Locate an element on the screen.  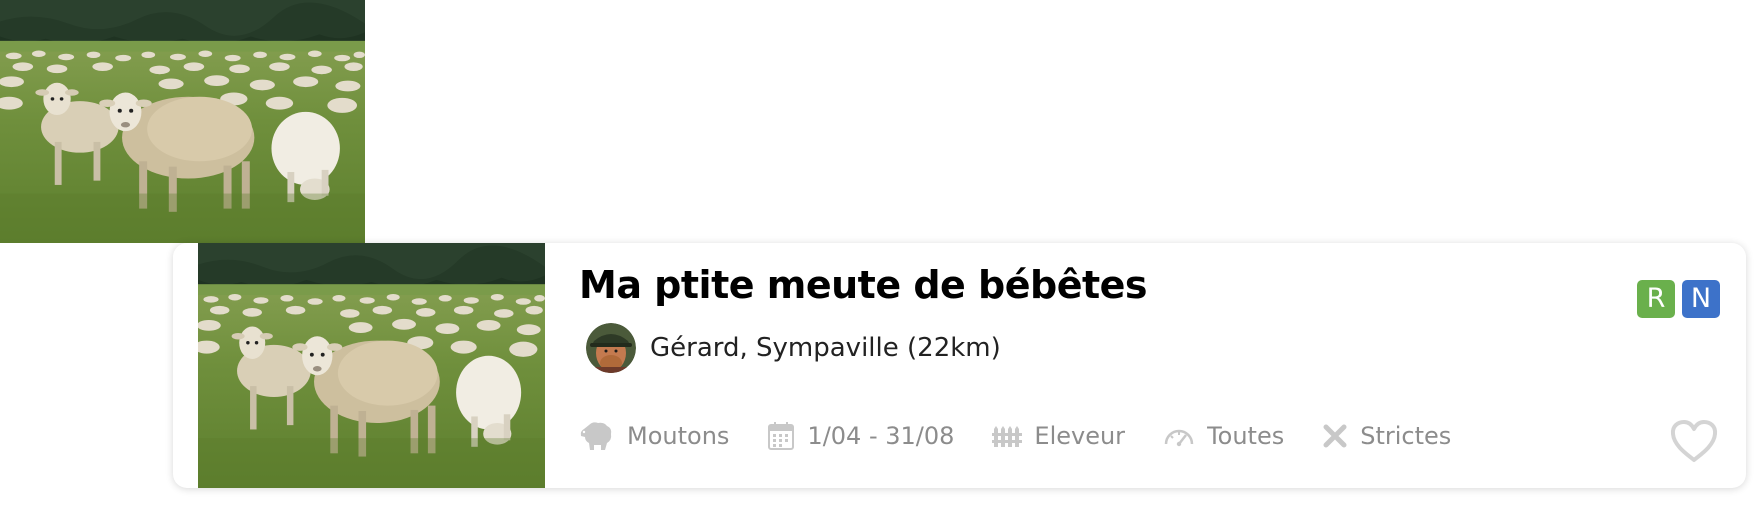
owner-name-location: Gérard, Sympaville (22km) is located at coordinates (825, 348).